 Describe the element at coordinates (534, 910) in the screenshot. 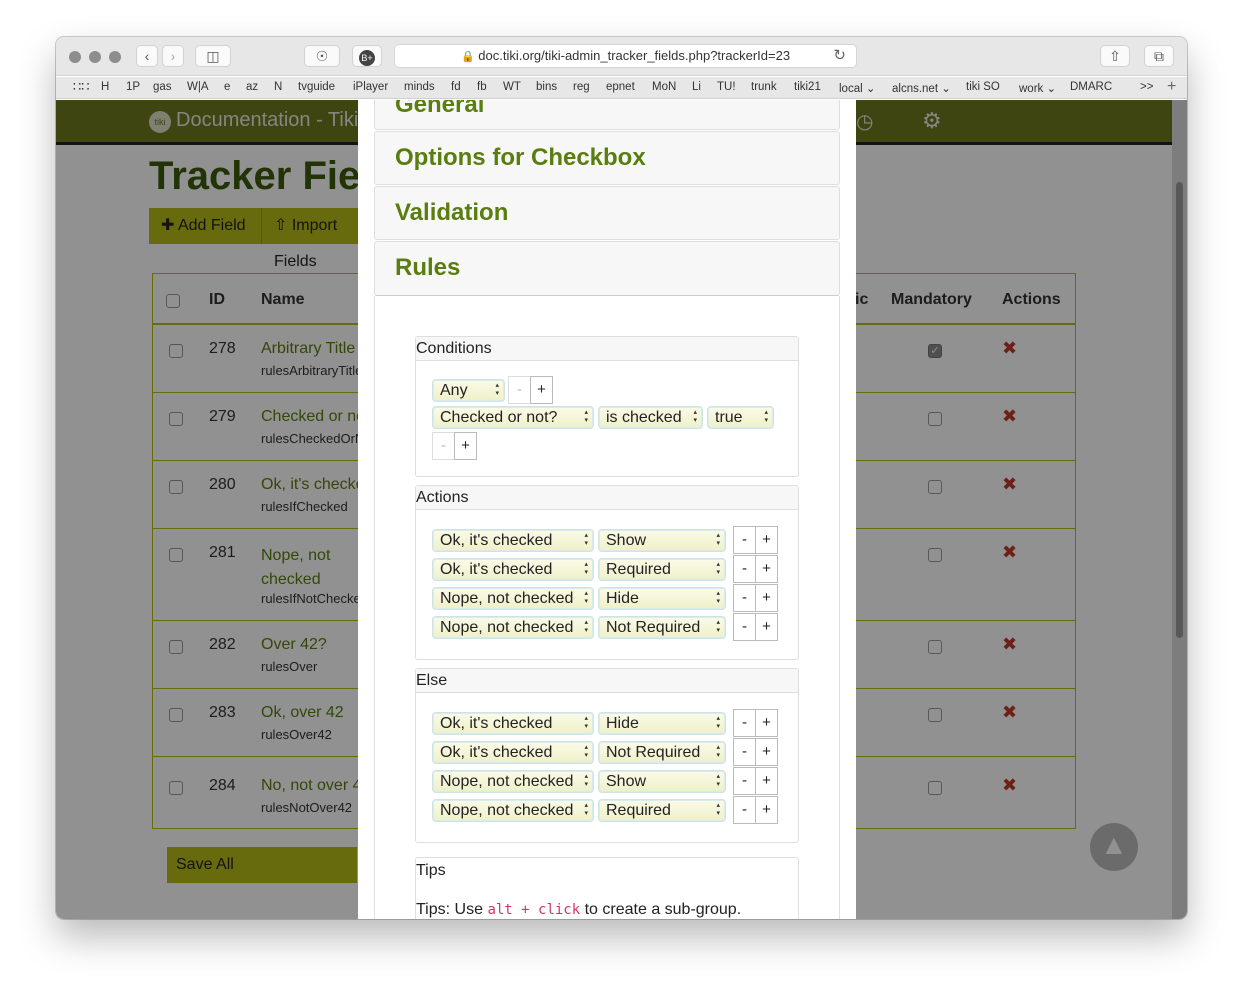

I see `tips-shortcut: alt + click` at that location.